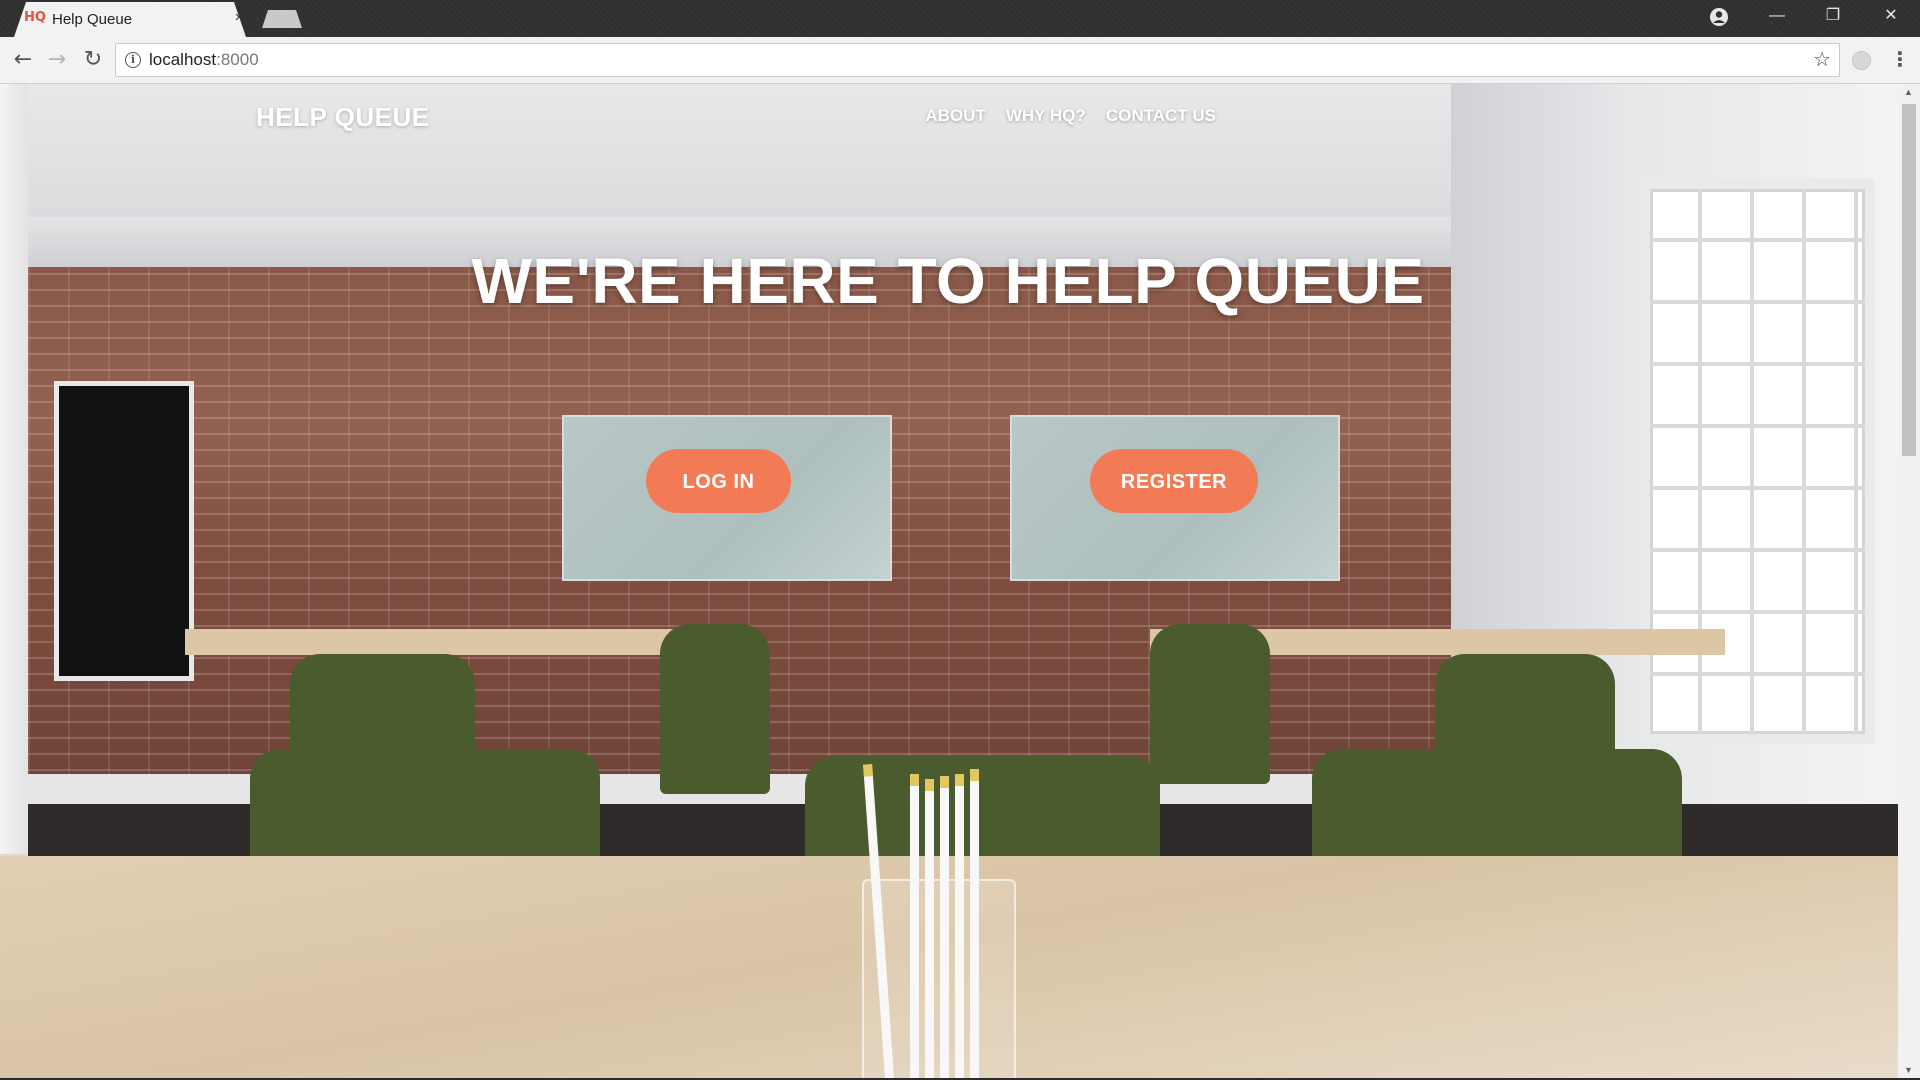 The width and height of the screenshot is (1920, 1080). I want to click on scroll-down-icon: ▼, so click(1908, 1070).